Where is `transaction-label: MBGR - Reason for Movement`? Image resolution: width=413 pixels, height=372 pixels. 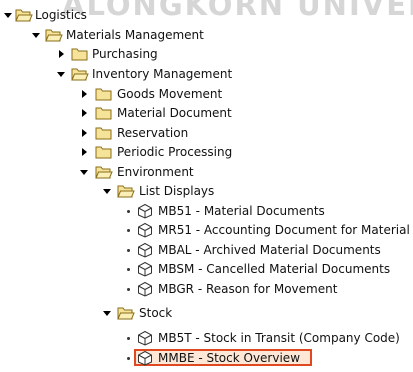 transaction-label: MBGR - Reason for Movement is located at coordinates (248, 289).